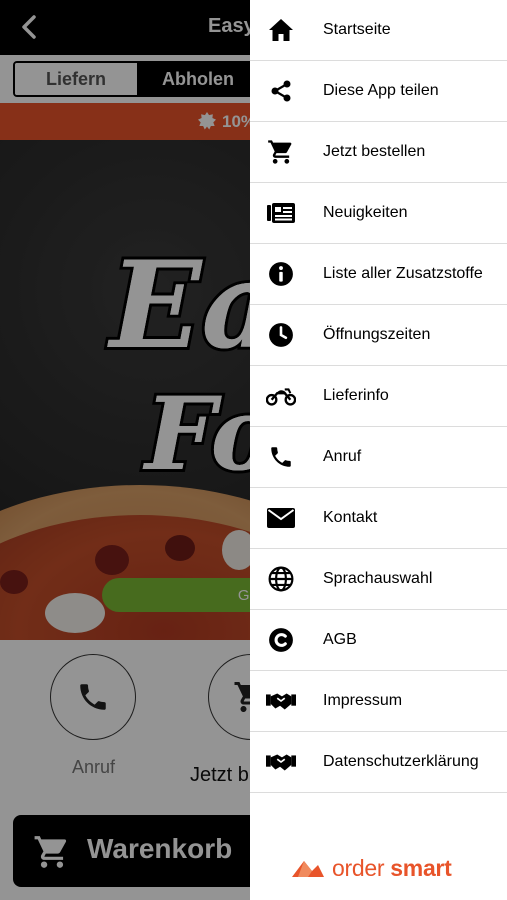  I want to click on menu-item-label: Liste aller Zusatzstoffe, so click(403, 273).